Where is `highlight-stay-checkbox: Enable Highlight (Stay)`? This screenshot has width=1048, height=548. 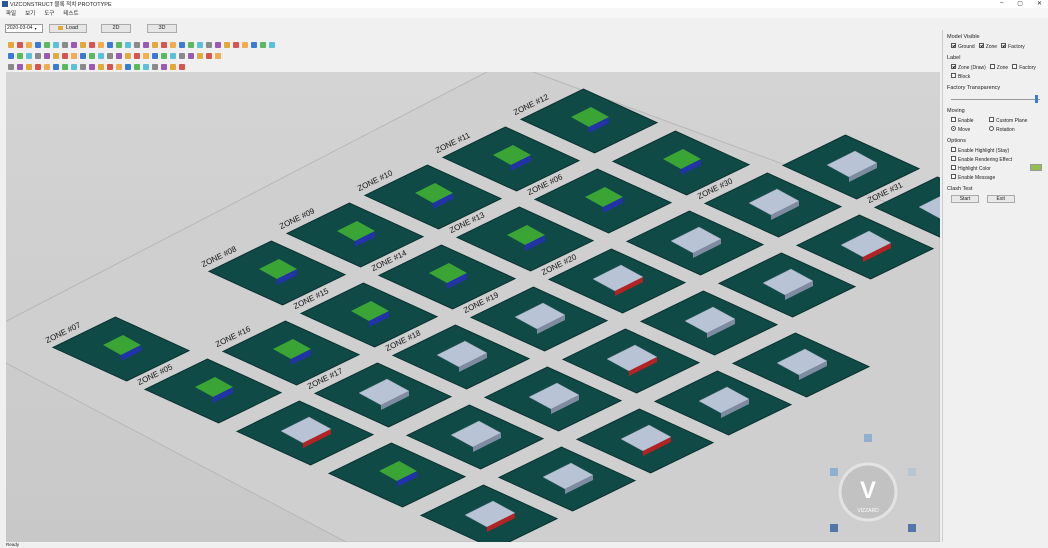 highlight-stay-checkbox: Enable Highlight (Stay) is located at coordinates (980, 150).